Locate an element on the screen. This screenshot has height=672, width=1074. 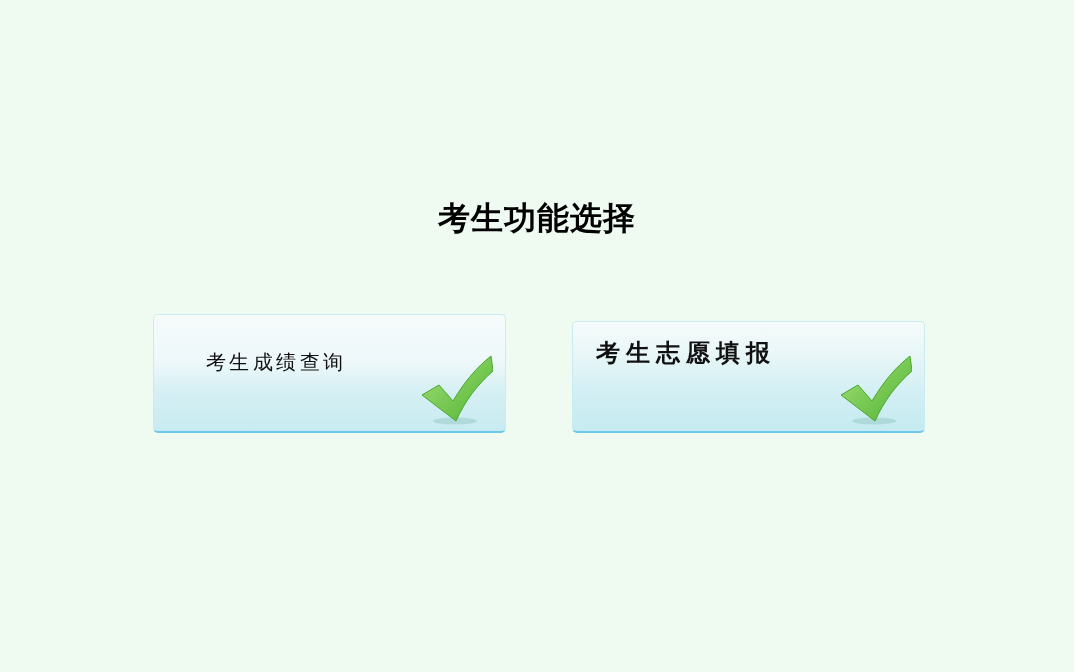
page-title: 考生功能选择 is located at coordinates (537, 218).